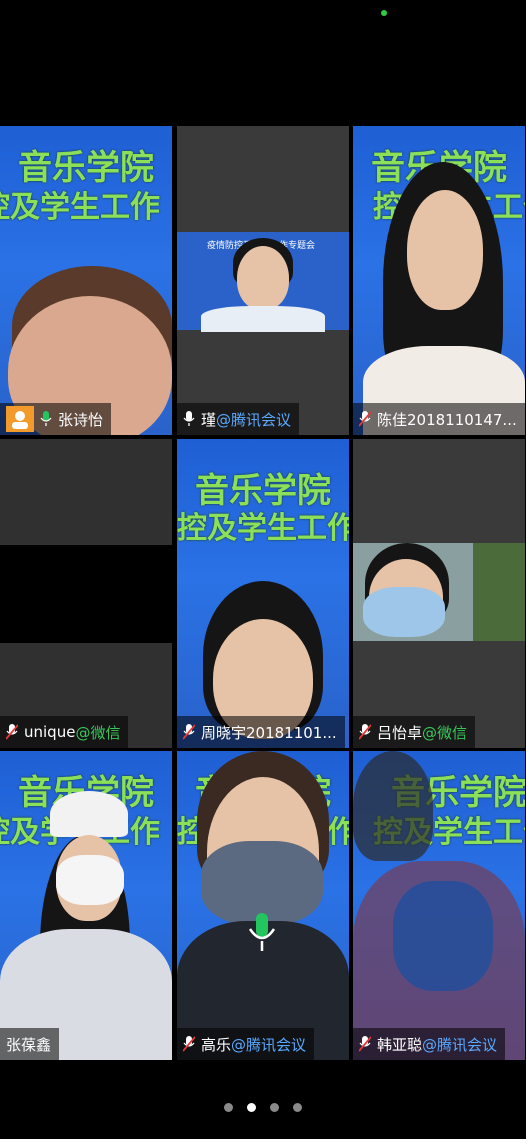  What do you see at coordinates (251, 1107) in the screenshot?
I see `page-dot-current` at bounding box center [251, 1107].